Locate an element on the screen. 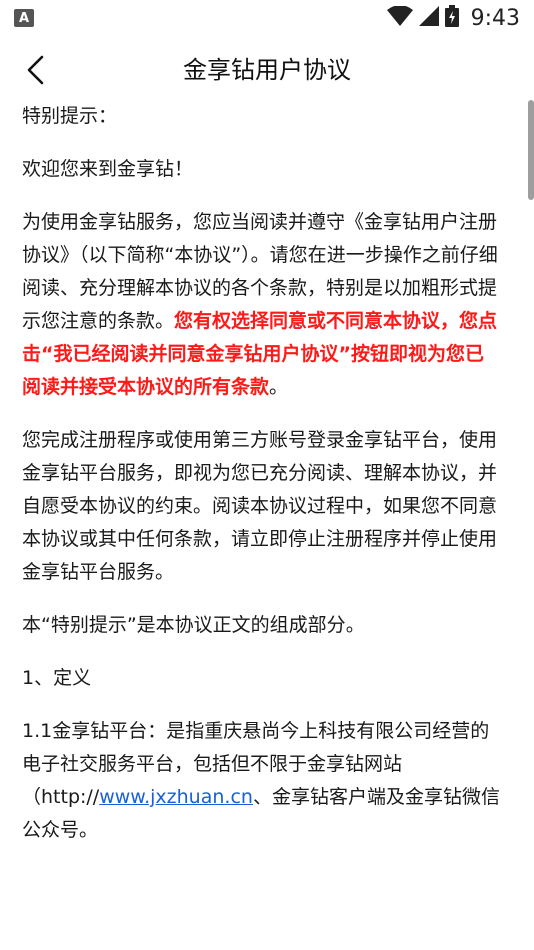 The image size is (534, 950). status-bar: A 9:43 is located at coordinates (267, 18).